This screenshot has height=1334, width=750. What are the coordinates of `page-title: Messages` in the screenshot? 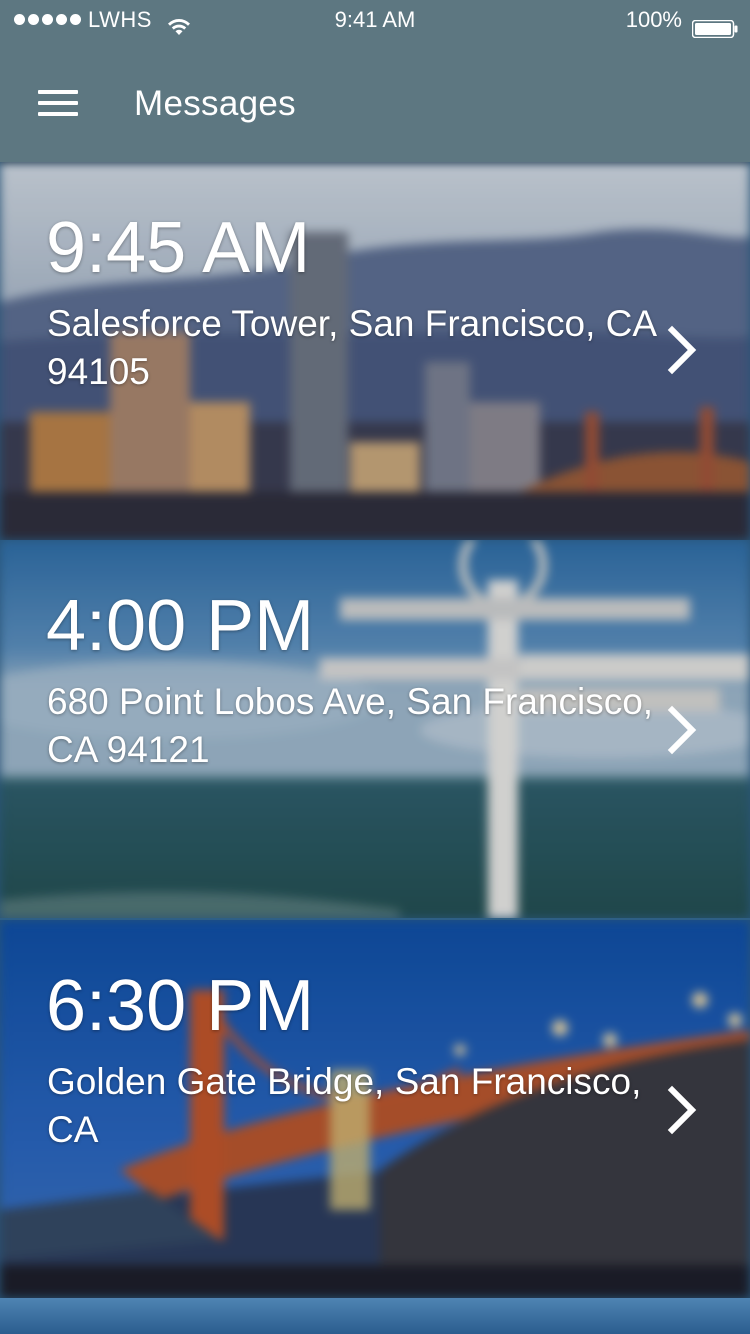 It's located at (215, 103).